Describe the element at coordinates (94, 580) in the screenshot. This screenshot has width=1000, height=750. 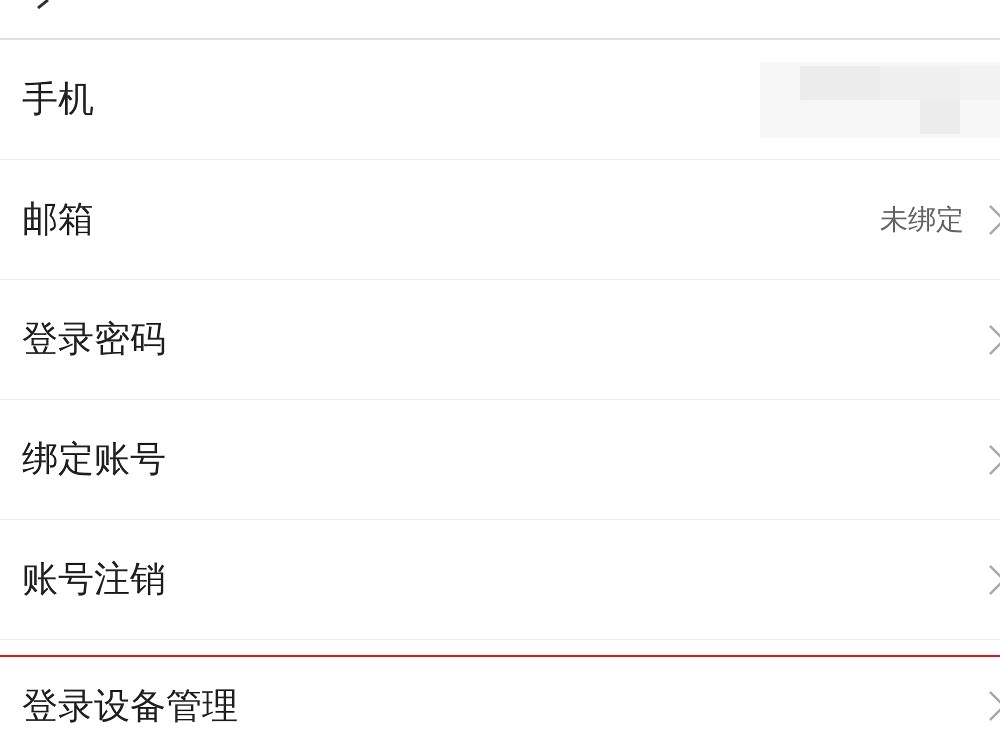
I see `row-label: 账号注销` at that location.